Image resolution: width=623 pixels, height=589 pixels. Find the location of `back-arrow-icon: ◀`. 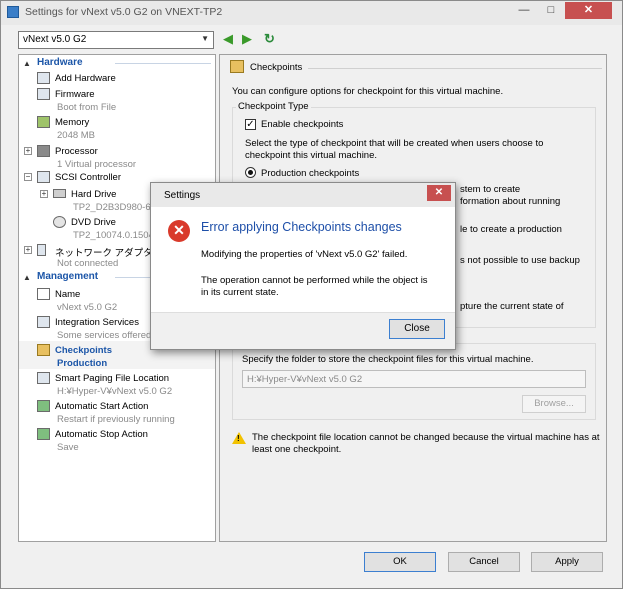

back-arrow-icon: ◀ is located at coordinates (228, 39).